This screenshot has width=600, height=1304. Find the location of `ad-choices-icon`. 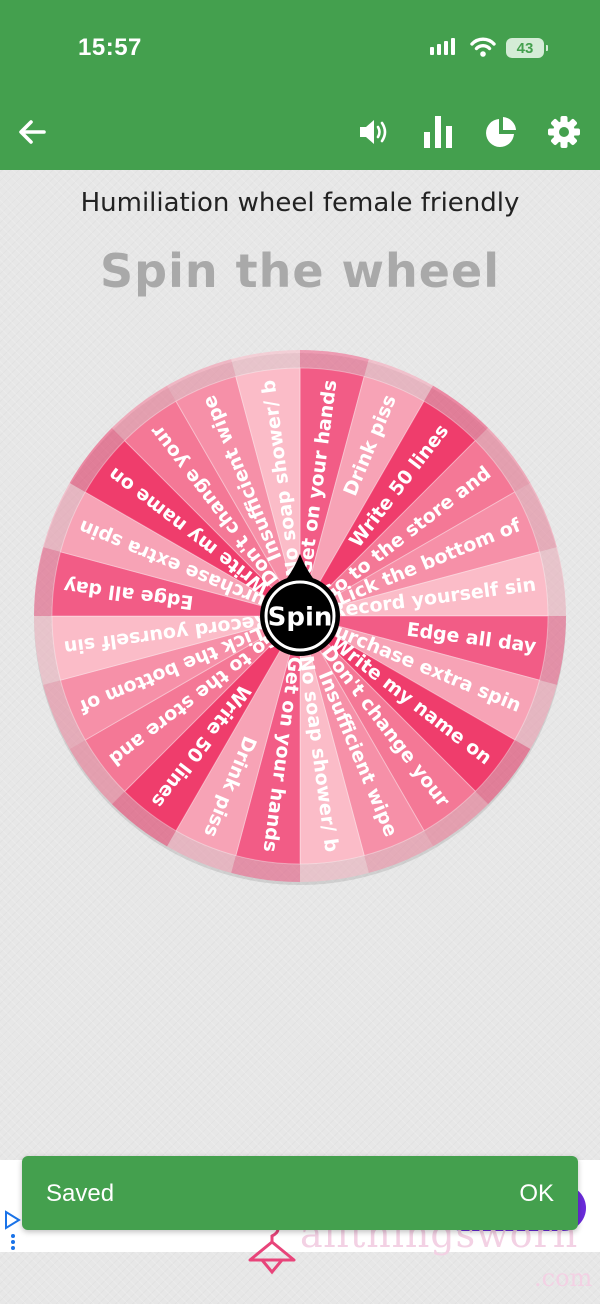

ad-choices-icon is located at coordinates (13, 1232).